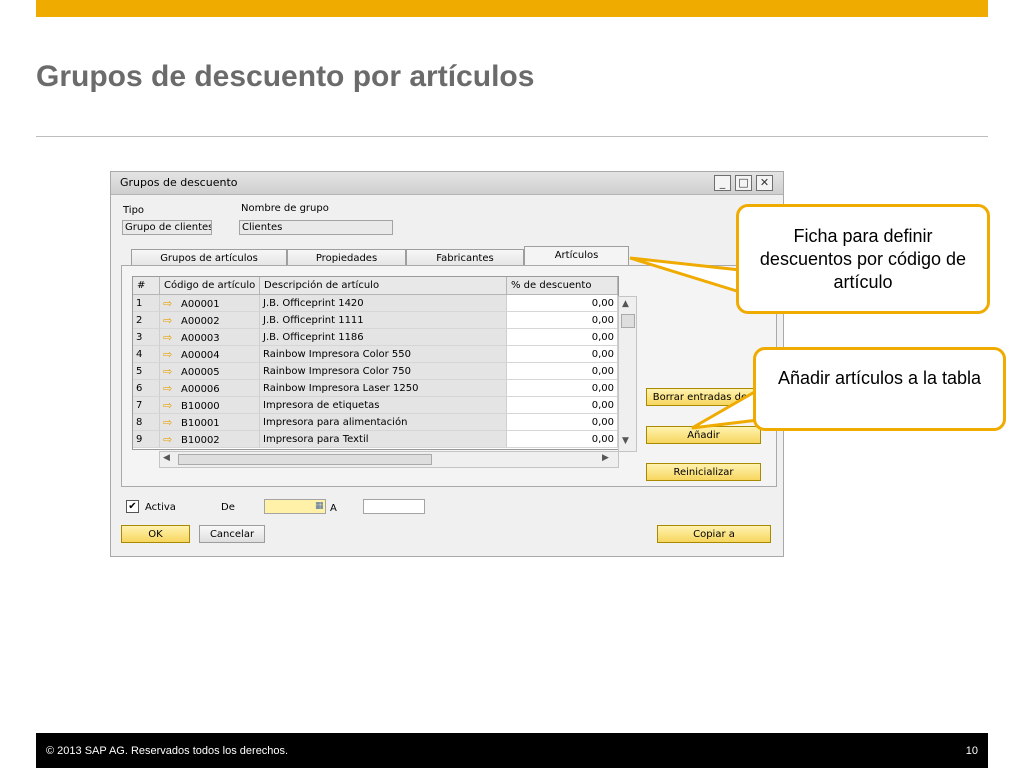 The height and width of the screenshot is (768, 1024). Describe the element at coordinates (319, 506) in the screenshot. I see `calendar-icon: ▦` at that location.